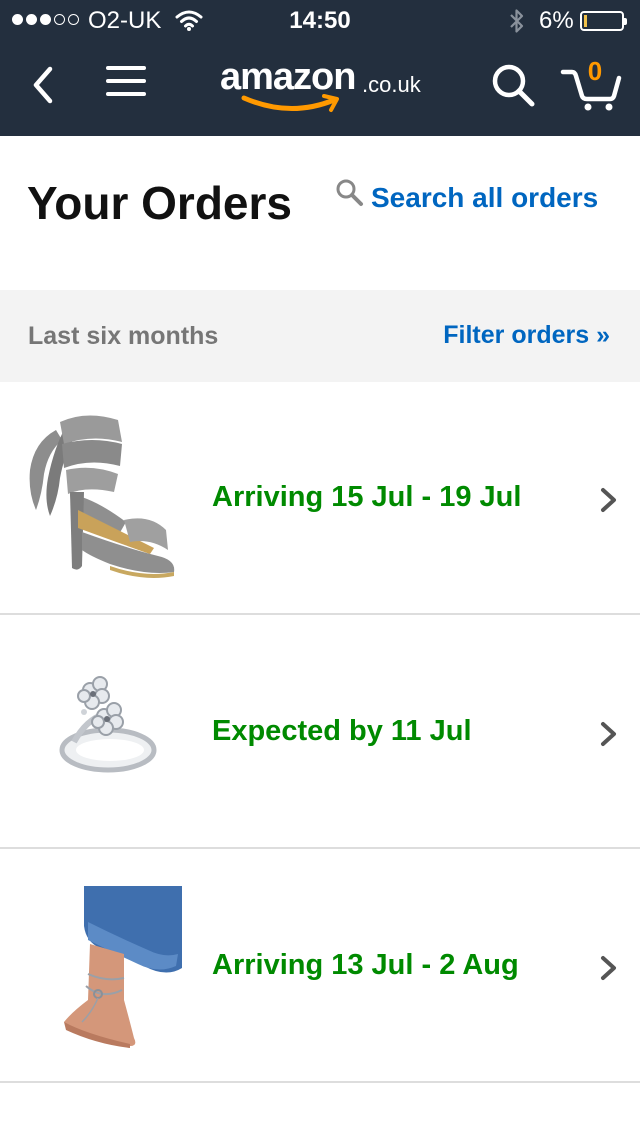  What do you see at coordinates (517, 21) in the screenshot?
I see `bluetooth-icon` at bounding box center [517, 21].